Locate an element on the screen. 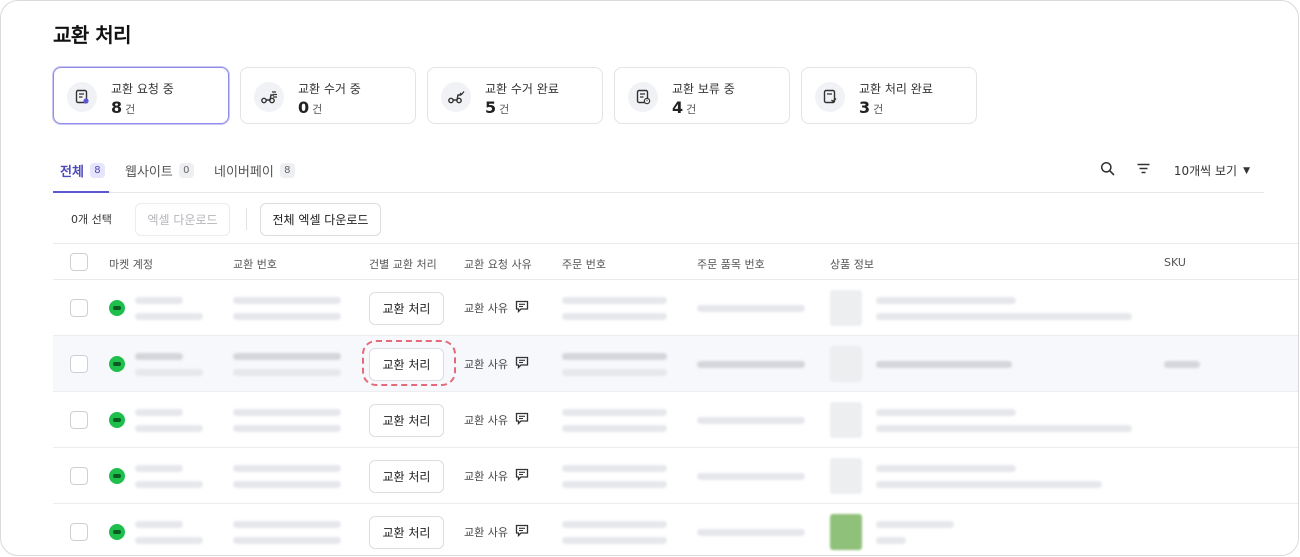 The width and height of the screenshot is (1300, 557). status-card-hold: 교환 보류 중 4건 is located at coordinates (702, 95).